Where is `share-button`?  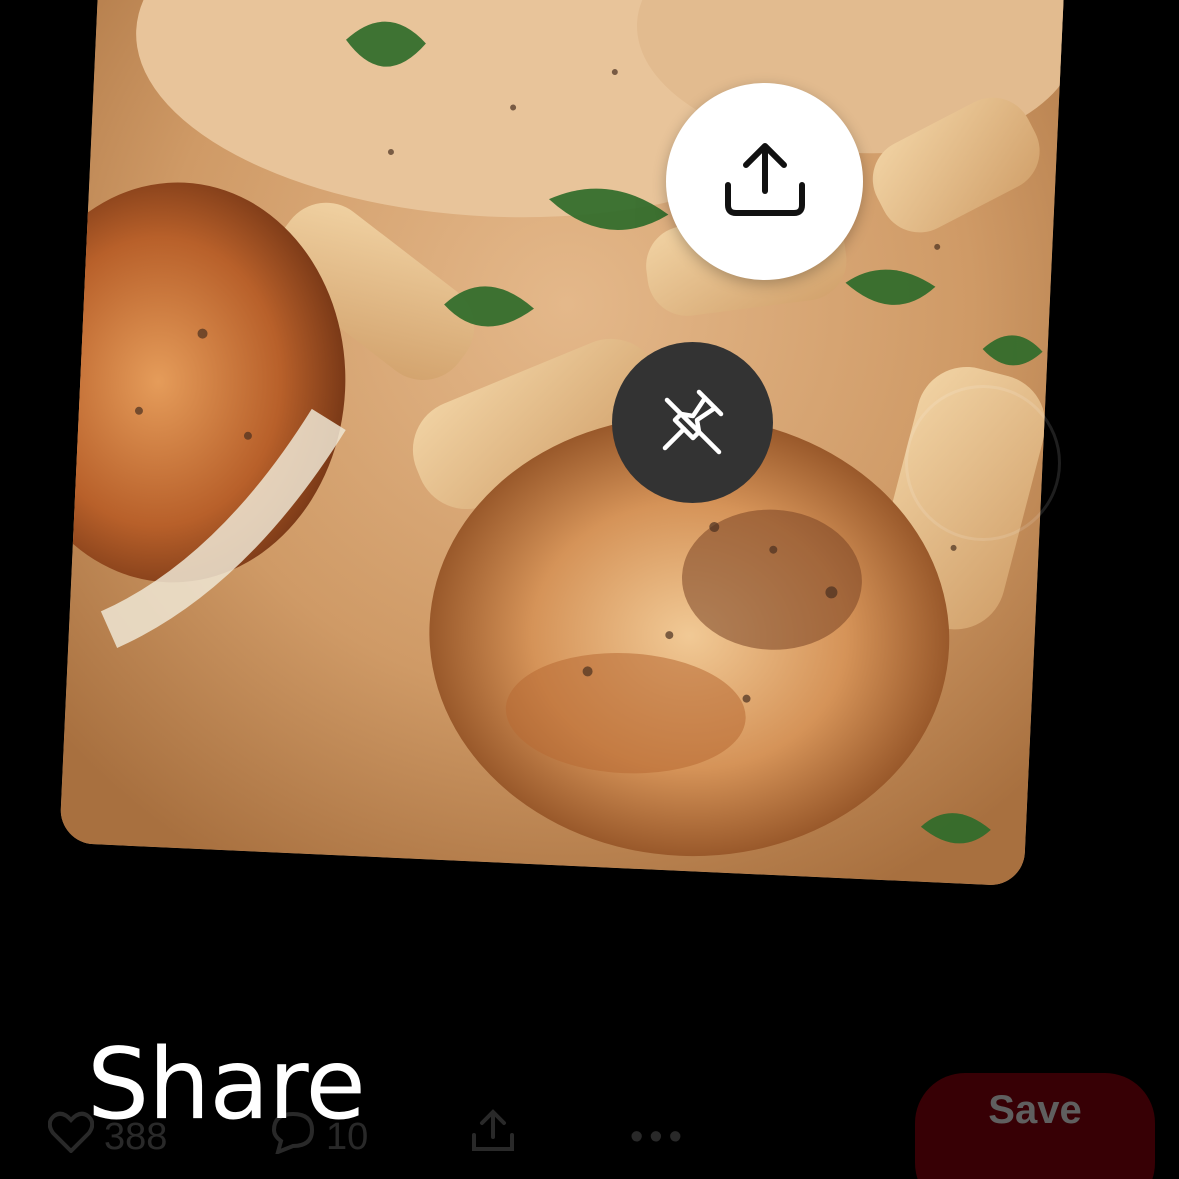 share-button is located at coordinates (764, 181).